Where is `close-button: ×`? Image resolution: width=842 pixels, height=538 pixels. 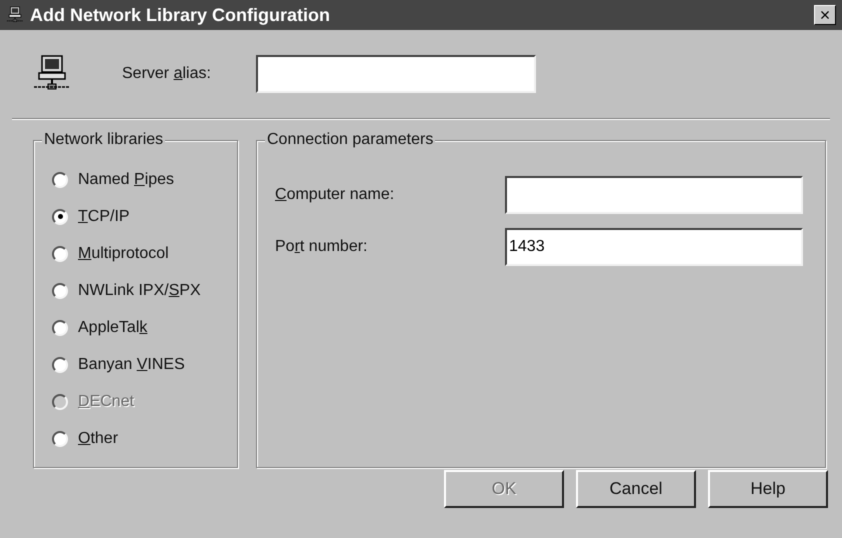 close-button: × is located at coordinates (825, 15).